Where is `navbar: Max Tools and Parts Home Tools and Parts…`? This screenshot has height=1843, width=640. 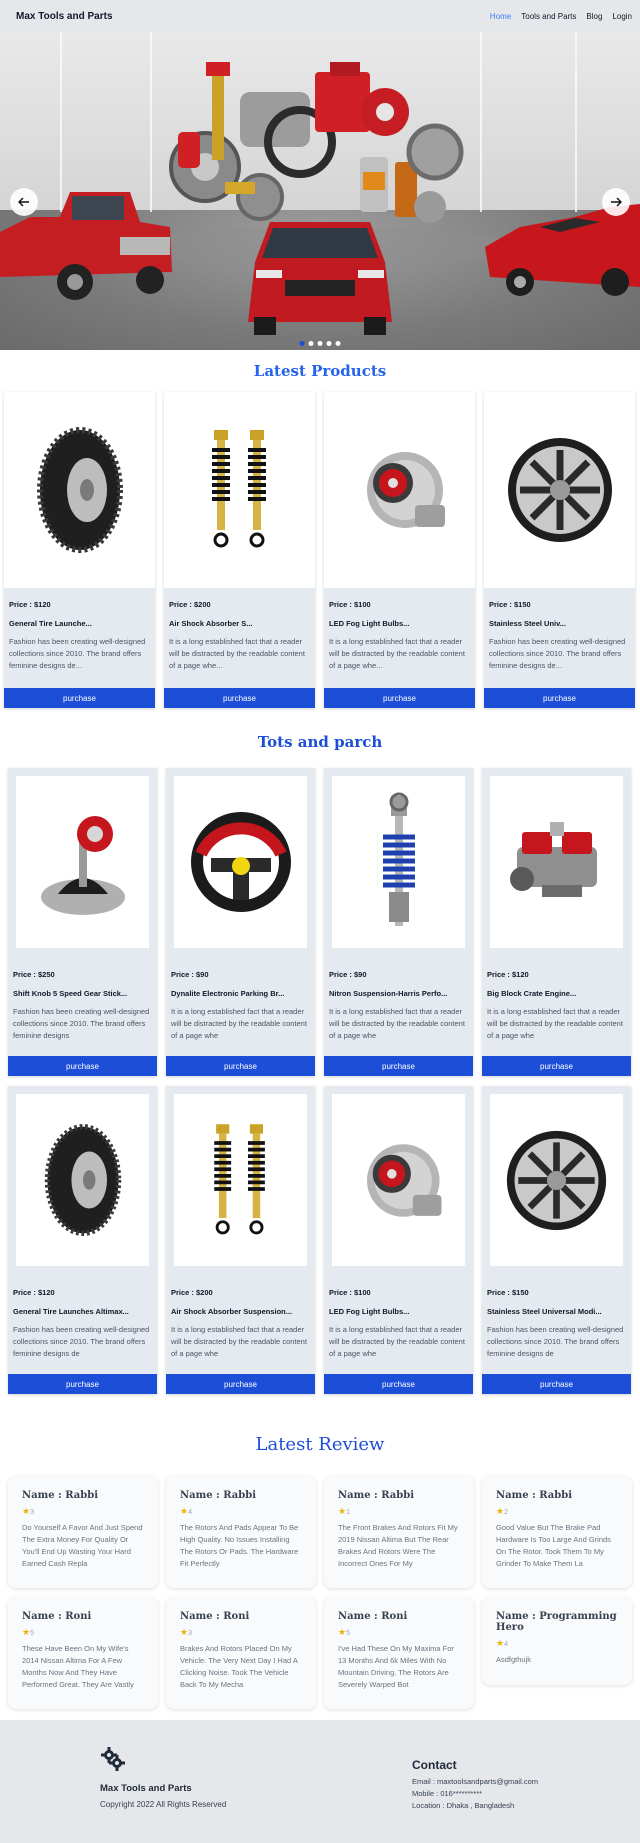 navbar: Max Tools and Parts Home Tools and Parts… is located at coordinates (320, 16).